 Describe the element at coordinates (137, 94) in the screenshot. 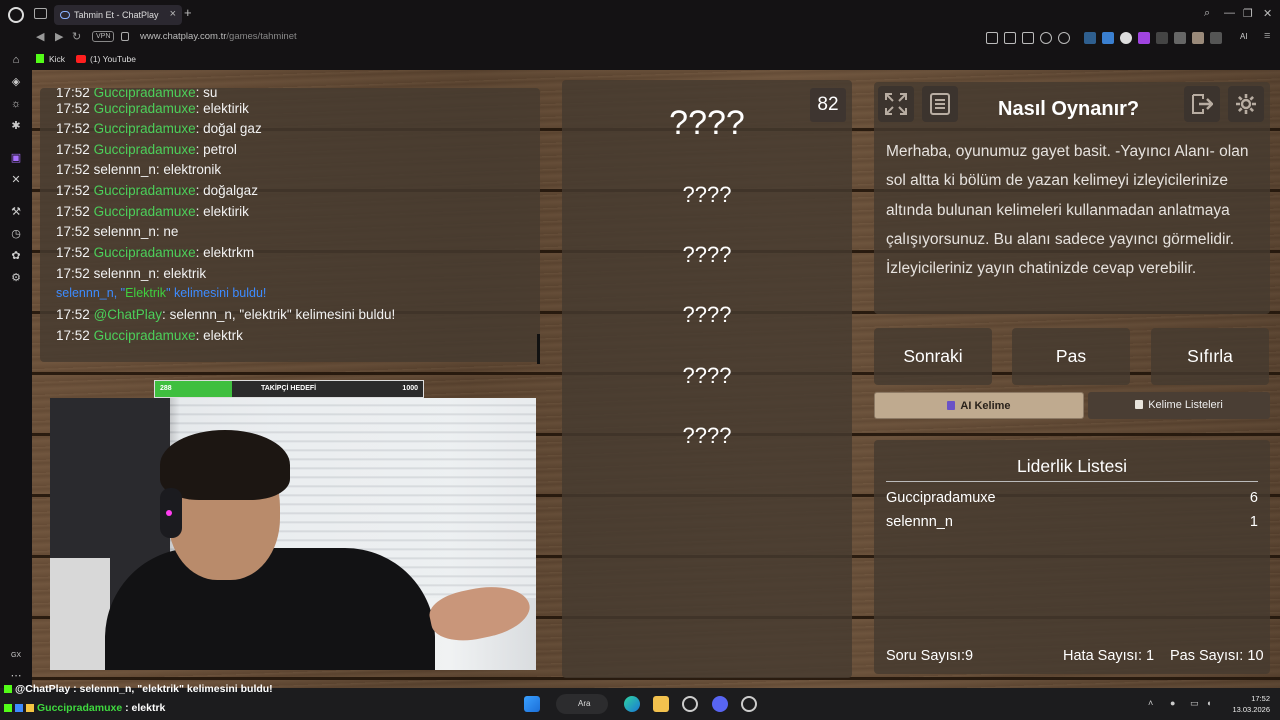

I see `chat-message: 17:52 Guccipradamuxe: su` at that location.